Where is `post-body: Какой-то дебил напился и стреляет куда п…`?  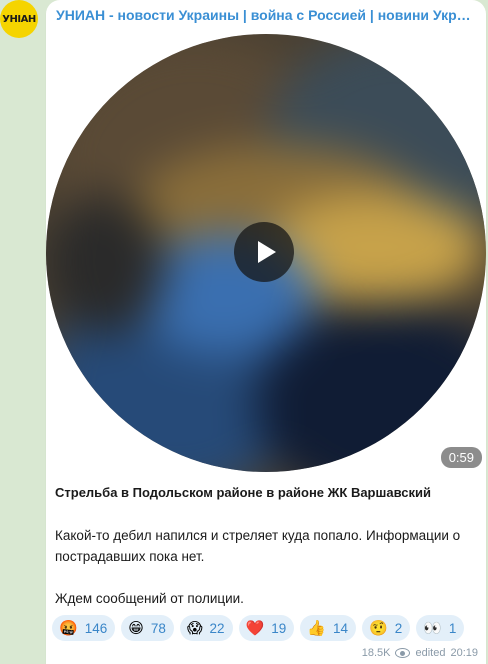 post-body: Какой-то дебил напился и стреляет куда п… is located at coordinates (265, 567).